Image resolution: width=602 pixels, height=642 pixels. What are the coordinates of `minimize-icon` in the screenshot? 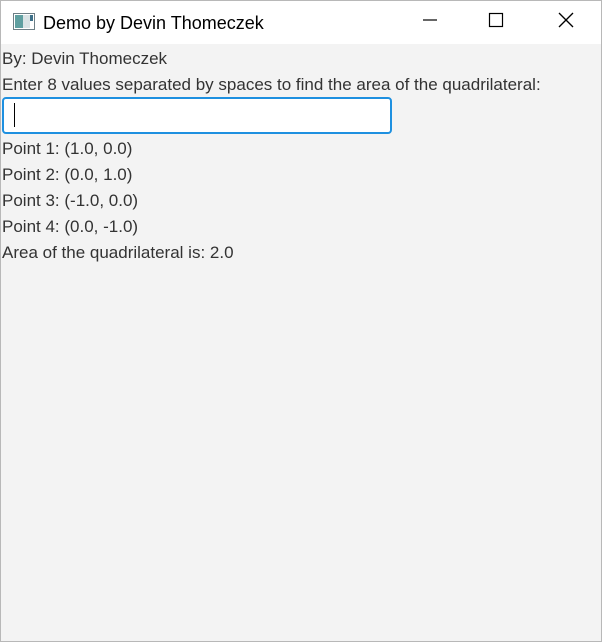 It's located at (430, 22).